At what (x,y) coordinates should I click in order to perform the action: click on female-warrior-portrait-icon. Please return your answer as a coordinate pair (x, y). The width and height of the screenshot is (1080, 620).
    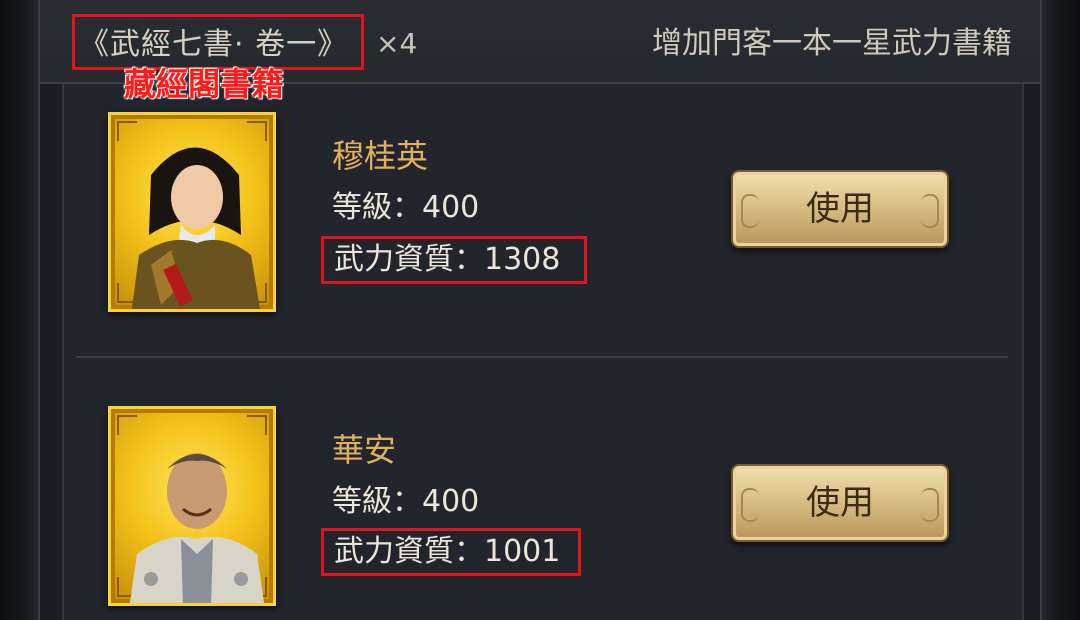
    Looking at the image, I should click on (195, 228).